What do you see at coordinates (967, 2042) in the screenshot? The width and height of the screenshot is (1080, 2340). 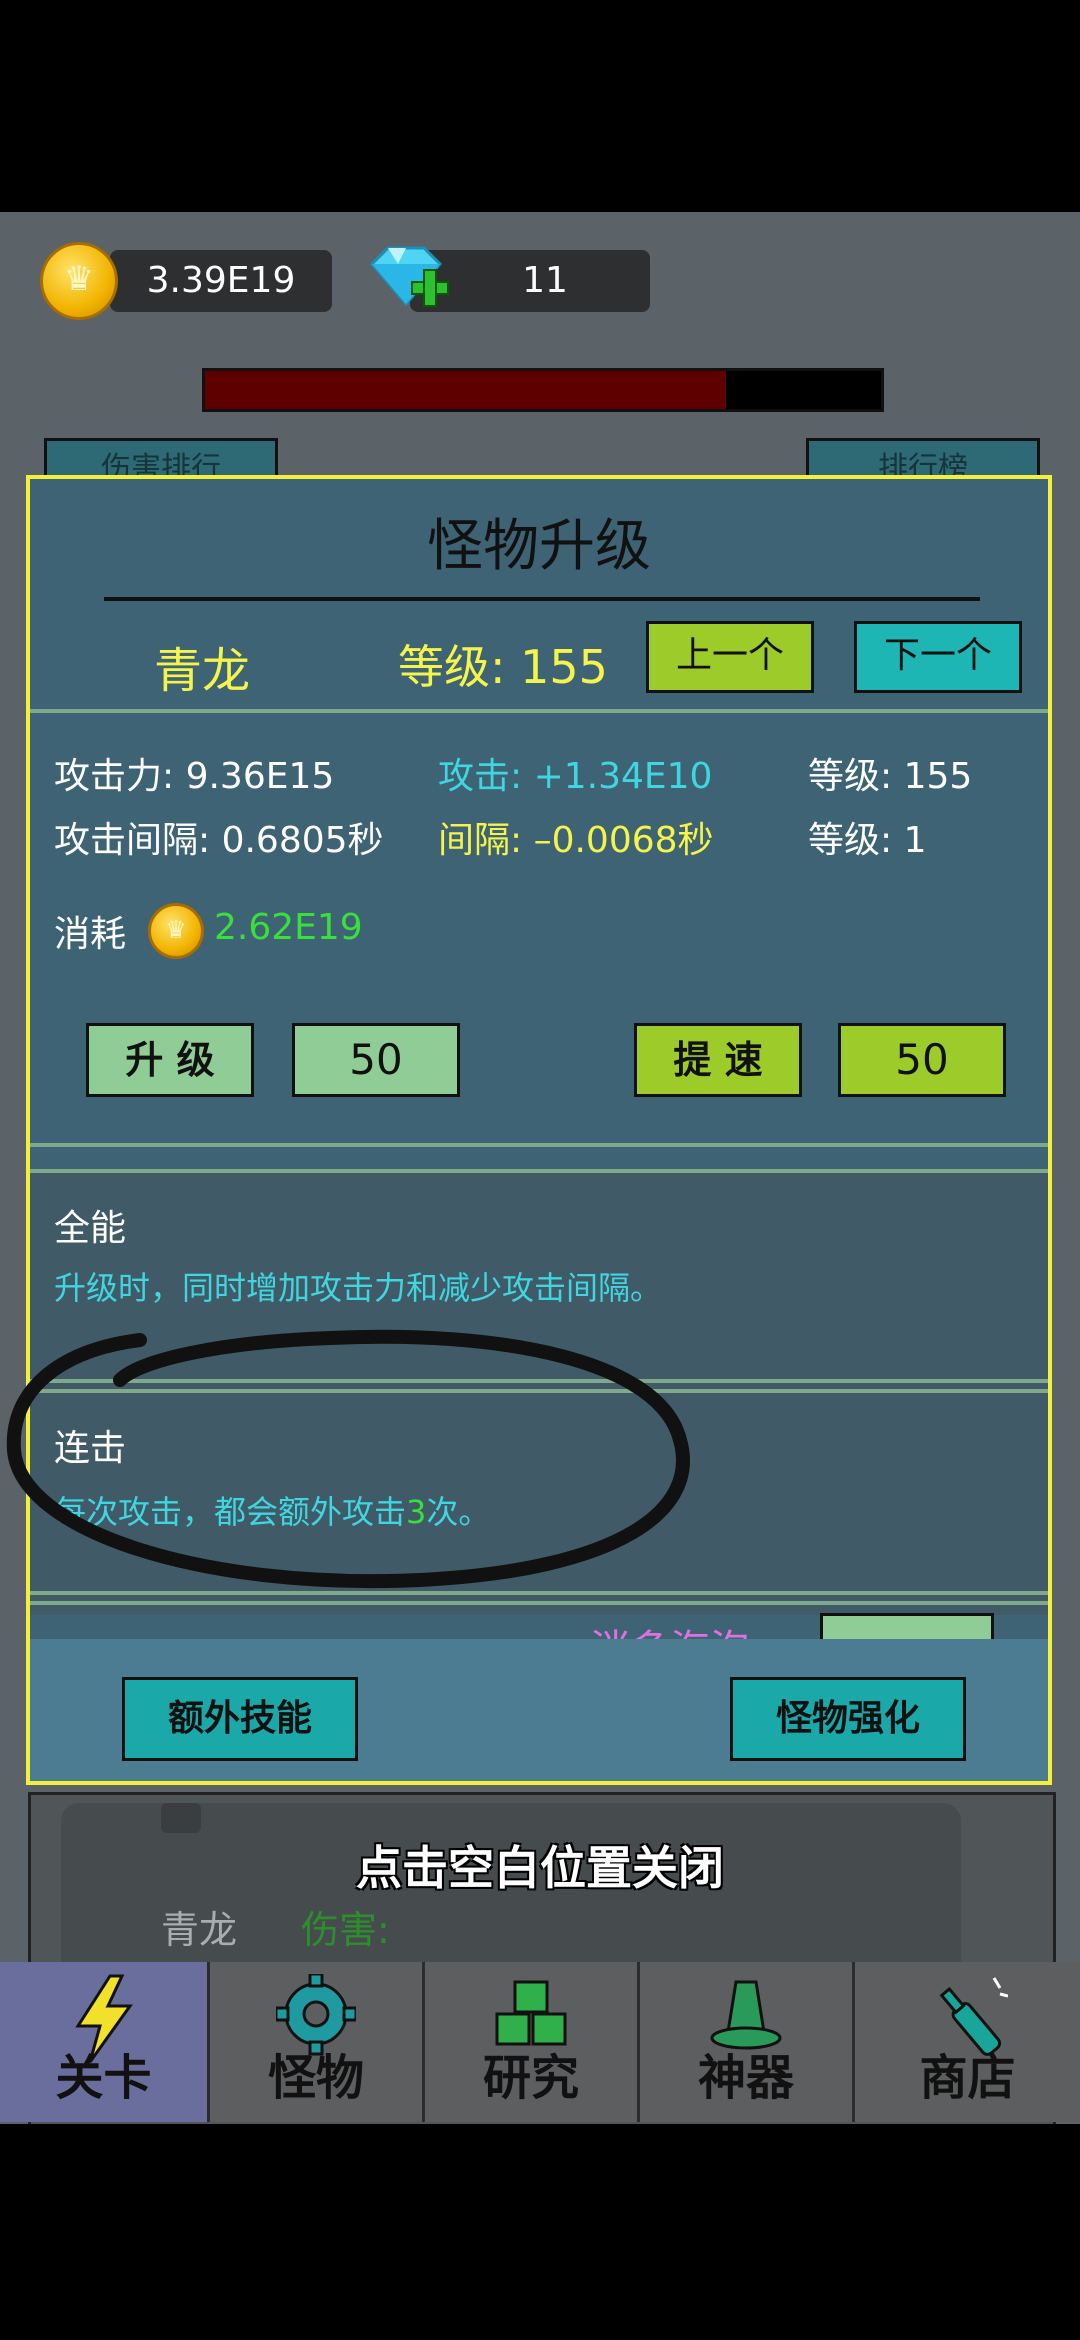 I see `nav-shop: 商店` at bounding box center [967, 2042].